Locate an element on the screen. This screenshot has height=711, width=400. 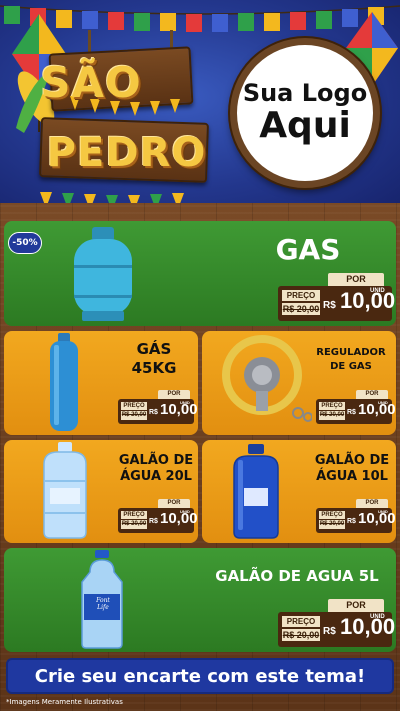
gas-cylinder-icon is located at coordinates (103, 274).